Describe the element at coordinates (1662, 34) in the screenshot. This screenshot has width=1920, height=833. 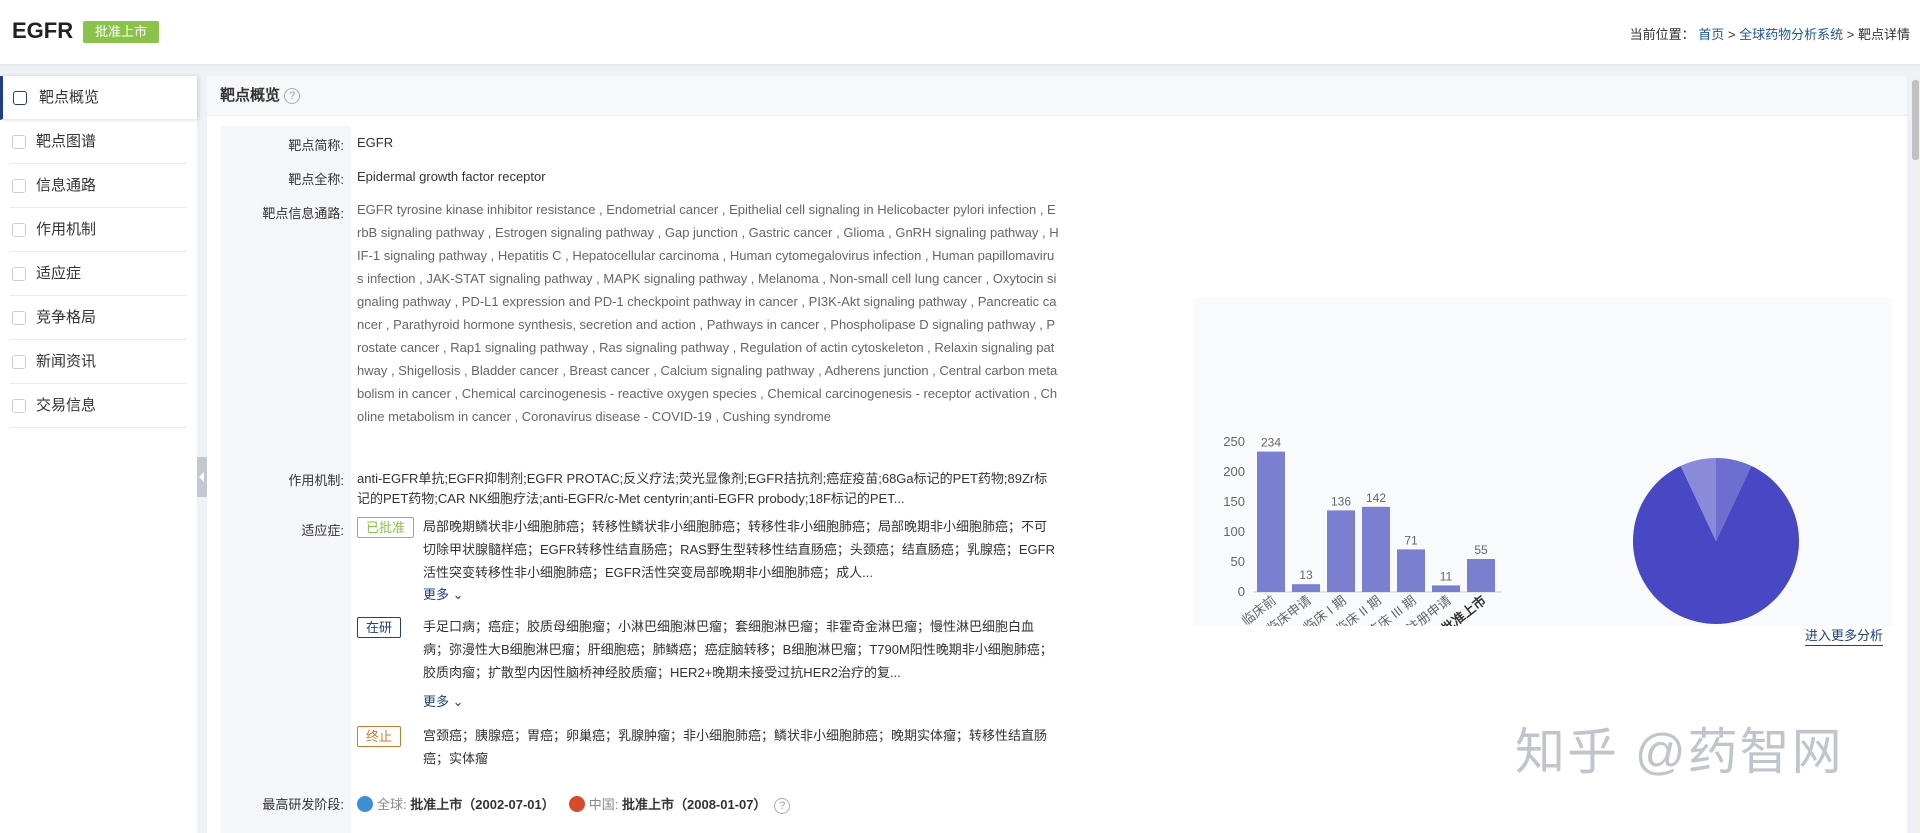
I see `breadcrumb-prefix: 当前位置：` at that location.